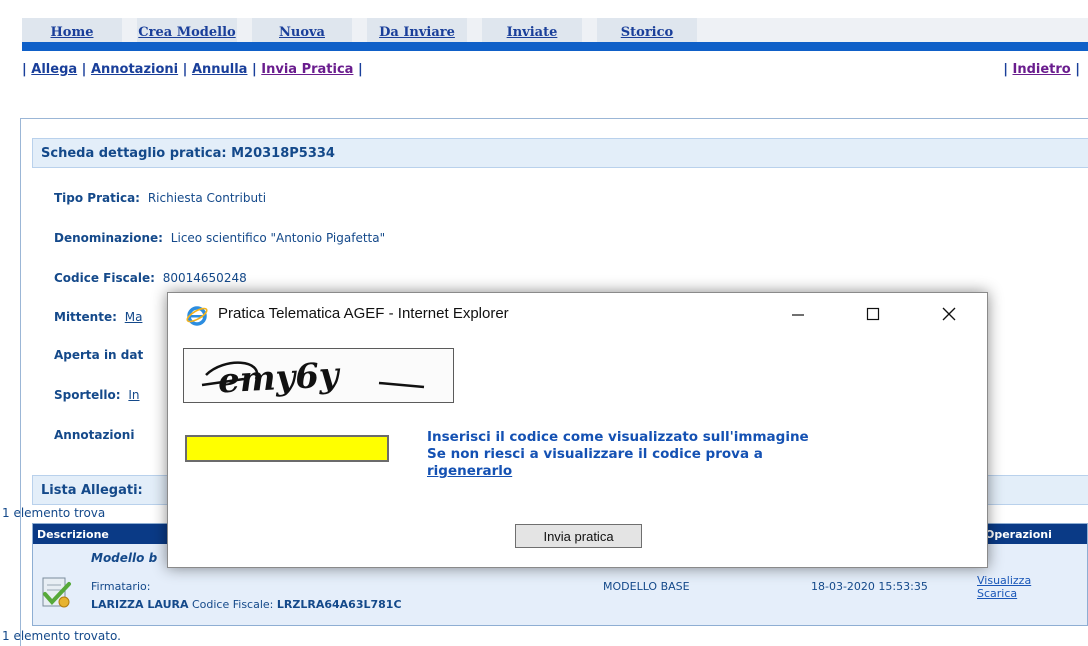  I want to click on field-codice-fiscale: Codice Fiscale: 80014650248, so click(150, 278).